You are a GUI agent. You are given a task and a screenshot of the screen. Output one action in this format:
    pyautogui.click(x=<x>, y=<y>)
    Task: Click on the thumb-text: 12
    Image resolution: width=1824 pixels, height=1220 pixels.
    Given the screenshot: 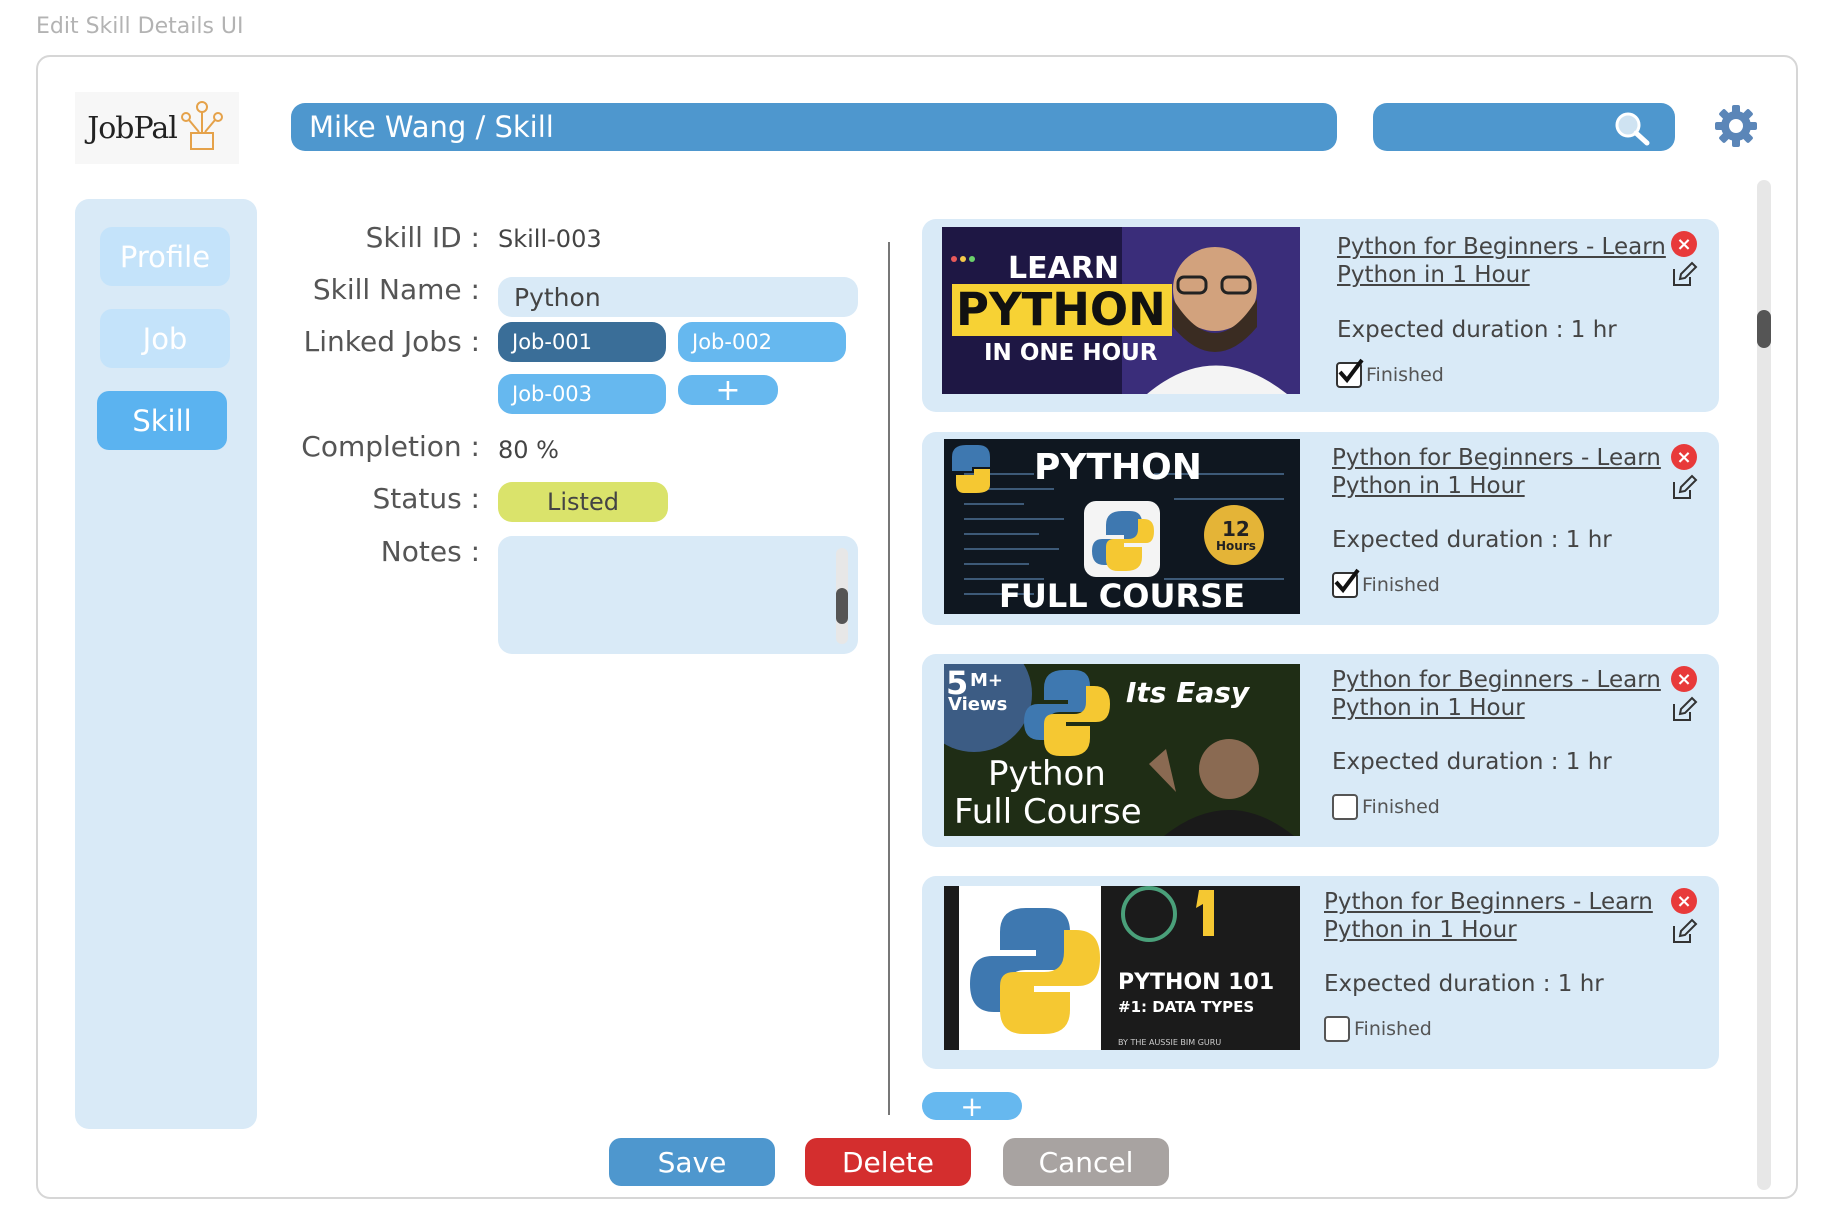 What is the action you would take?
    pyautogui.click(x=1236, y=529)
    